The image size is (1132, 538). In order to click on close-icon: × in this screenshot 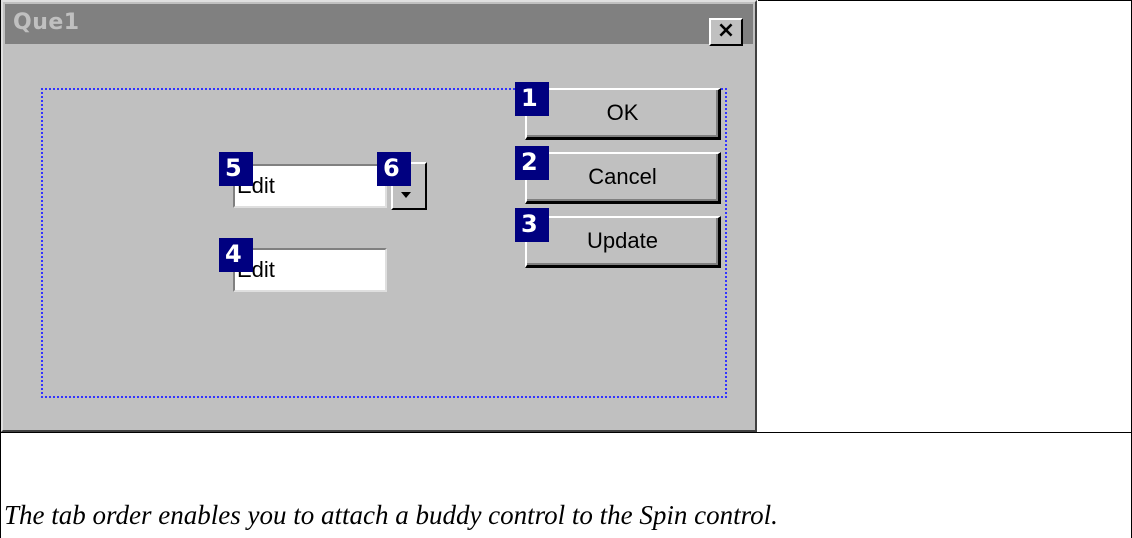, I will do `click(726, 30)`.